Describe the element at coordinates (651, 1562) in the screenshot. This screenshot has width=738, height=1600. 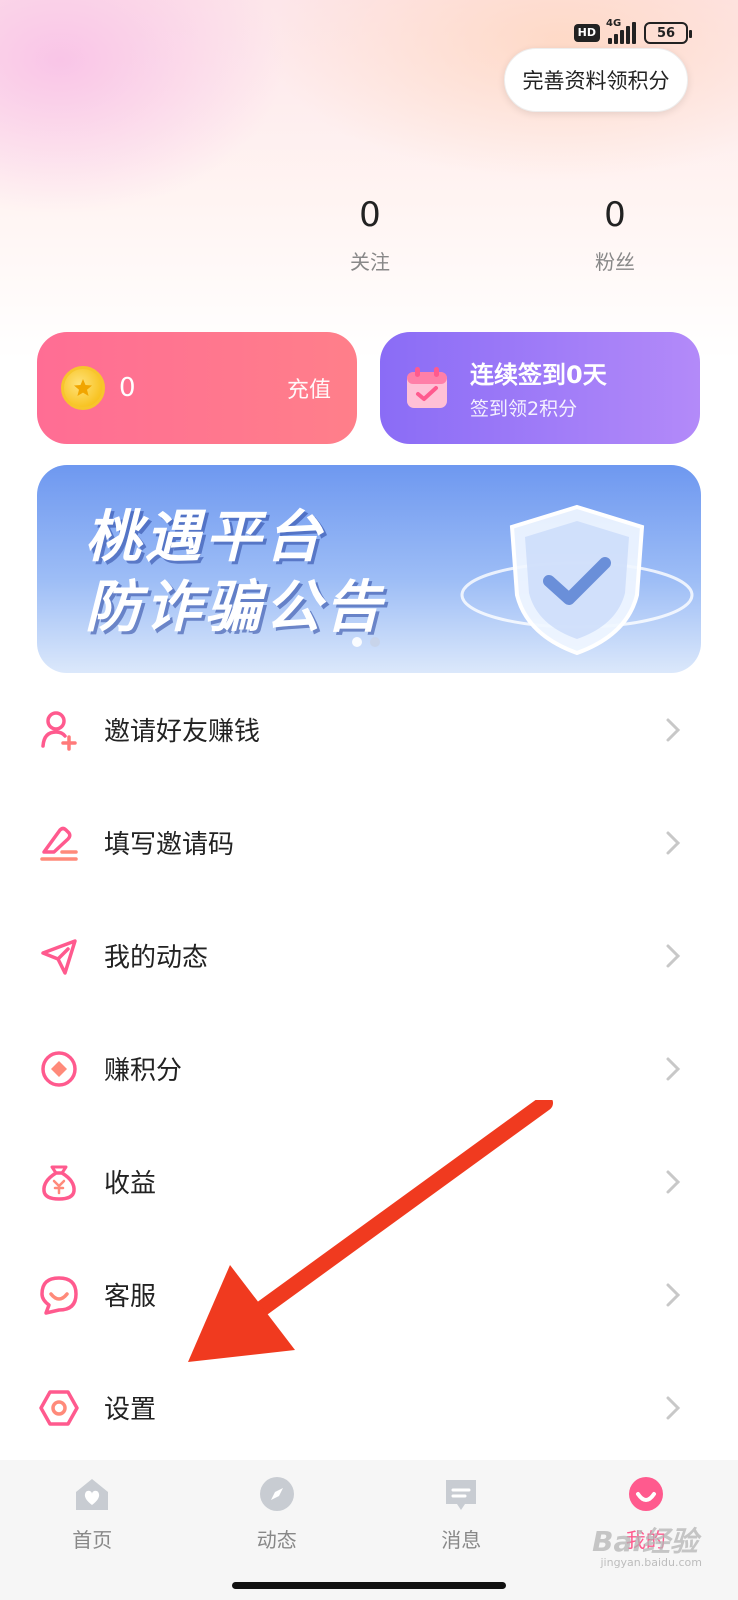
I see `watermark-url: jingyan.baidu.com` at that location.